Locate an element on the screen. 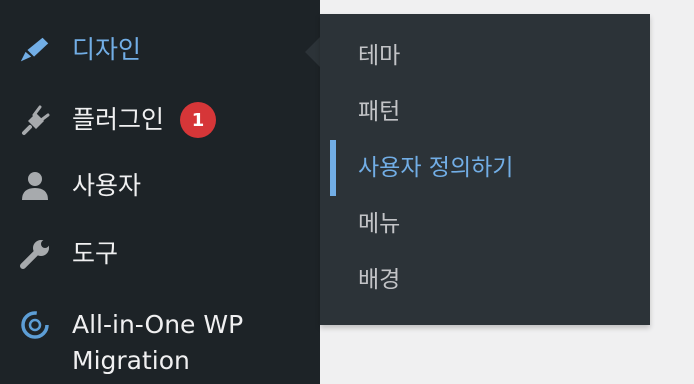 This screenshot has height=384, width=694. submenu-item-customize: 사용자 정의하기 is located at coordinates (485, 168).